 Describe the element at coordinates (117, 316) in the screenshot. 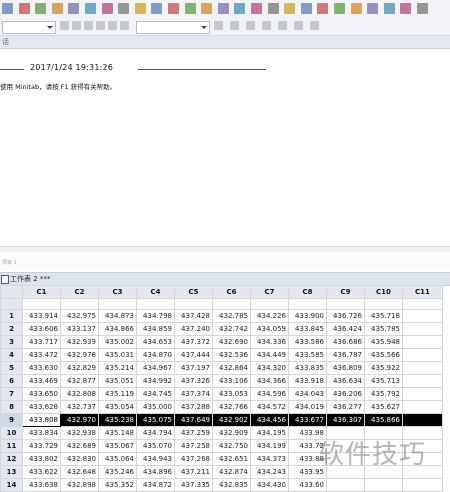

I see `data-cell: 434.873` at that location.